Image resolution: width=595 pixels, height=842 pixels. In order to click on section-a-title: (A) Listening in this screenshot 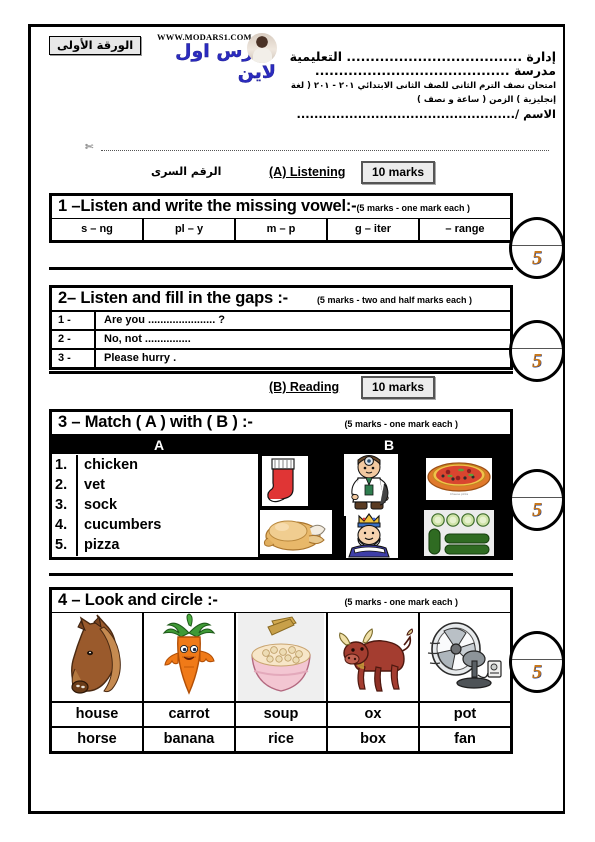, I will do `click(307, 172)`.